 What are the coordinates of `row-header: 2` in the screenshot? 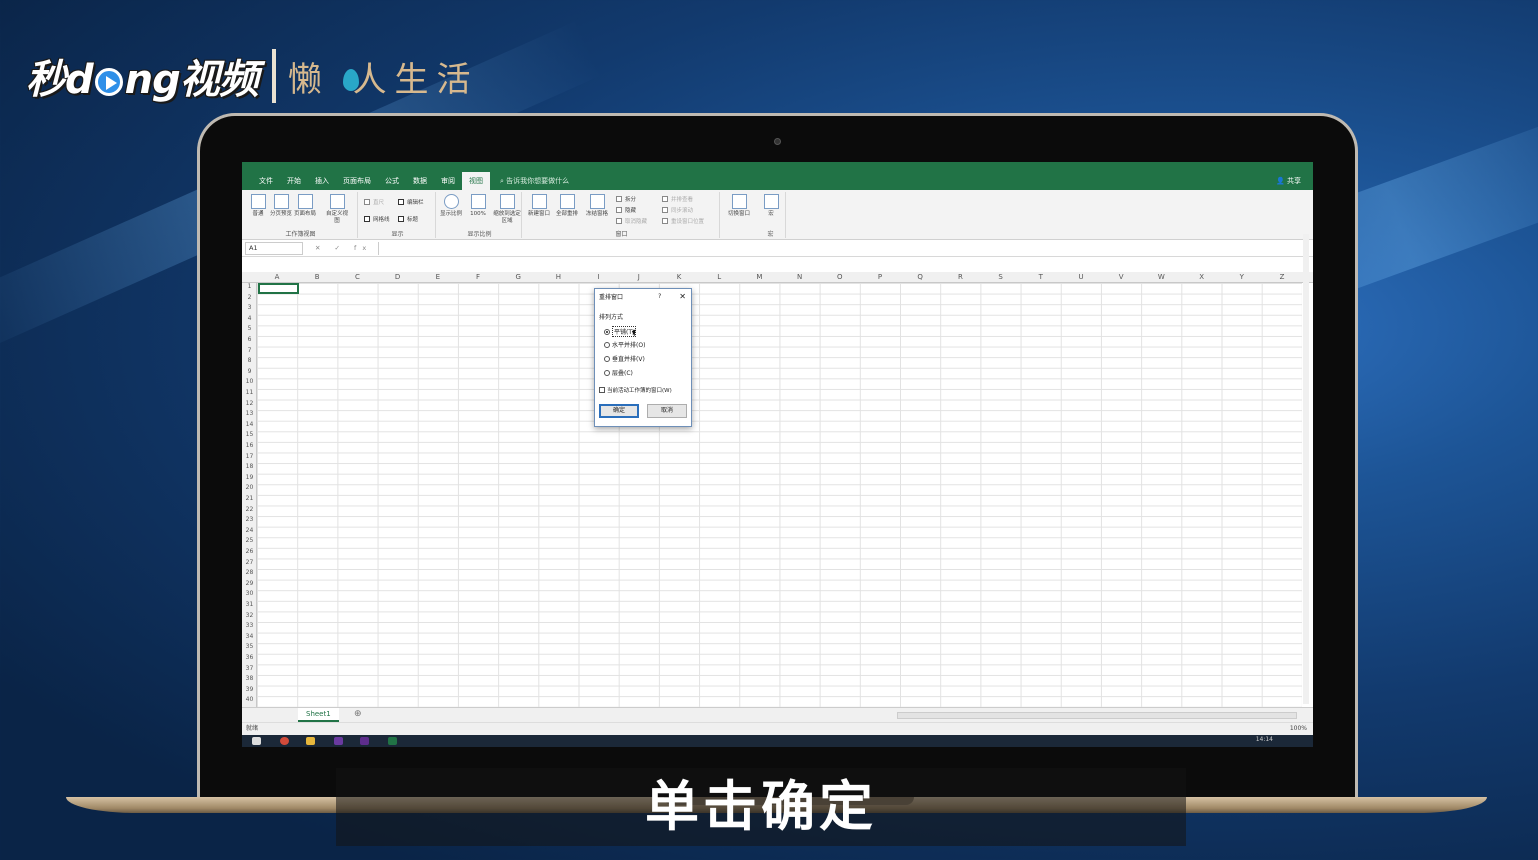 It's located at (249, 297).